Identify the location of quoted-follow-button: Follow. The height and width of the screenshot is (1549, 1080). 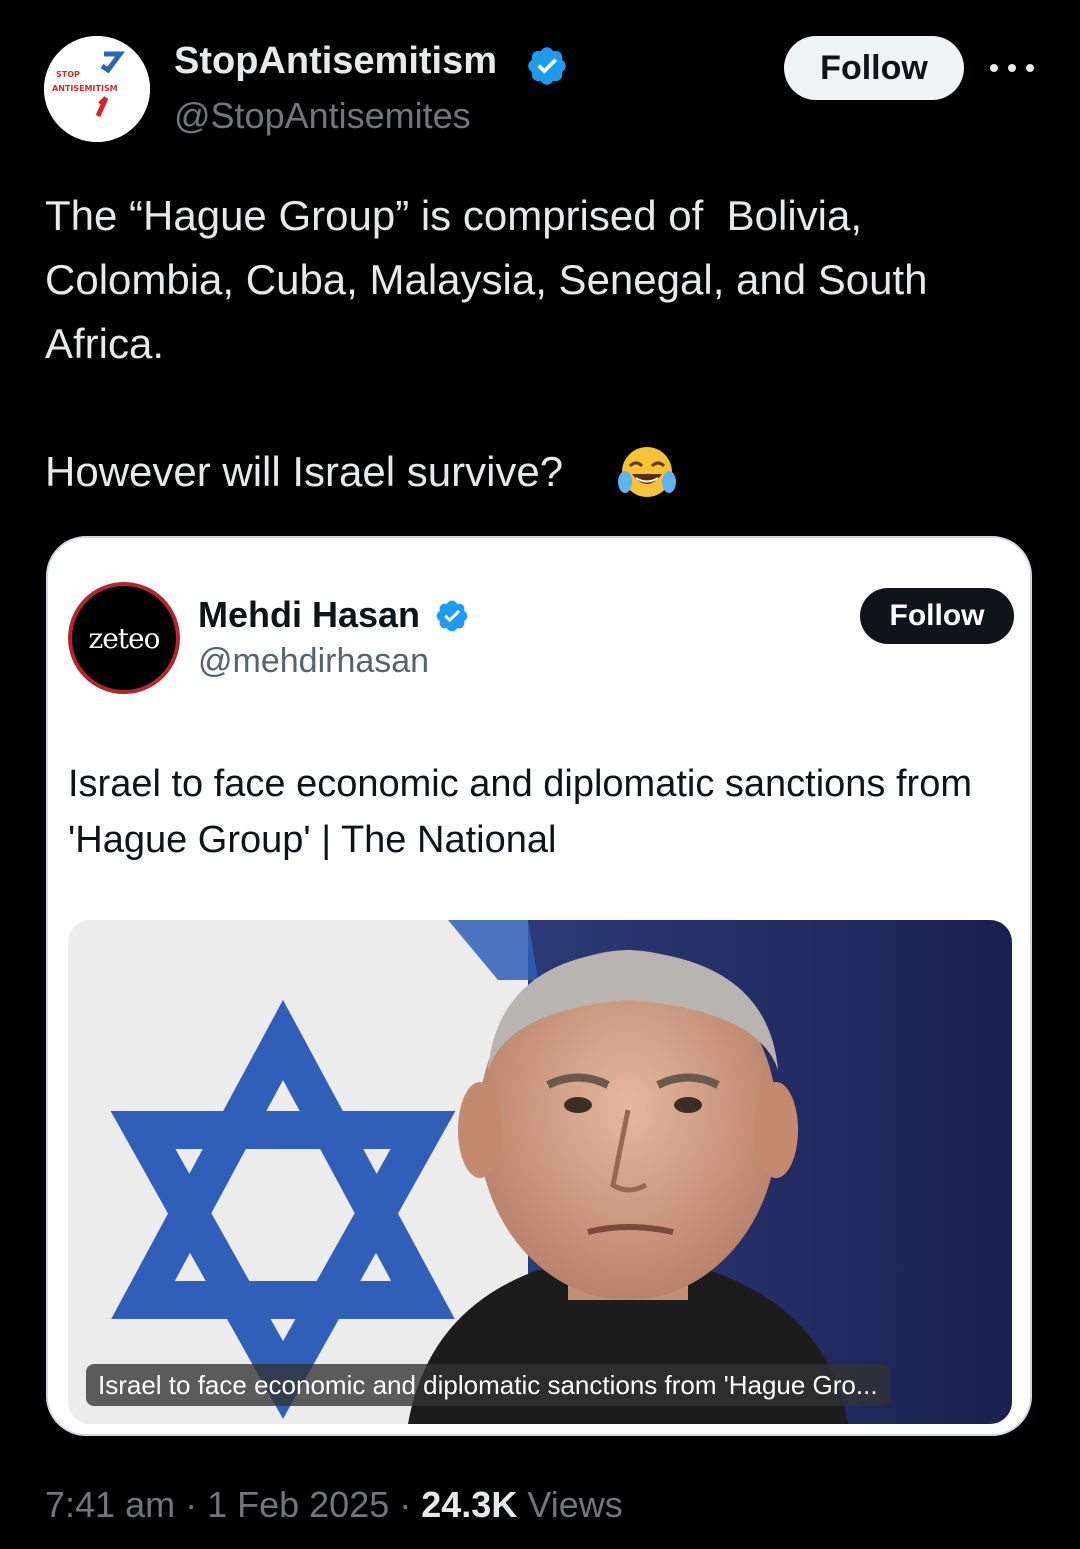
(937, 616).